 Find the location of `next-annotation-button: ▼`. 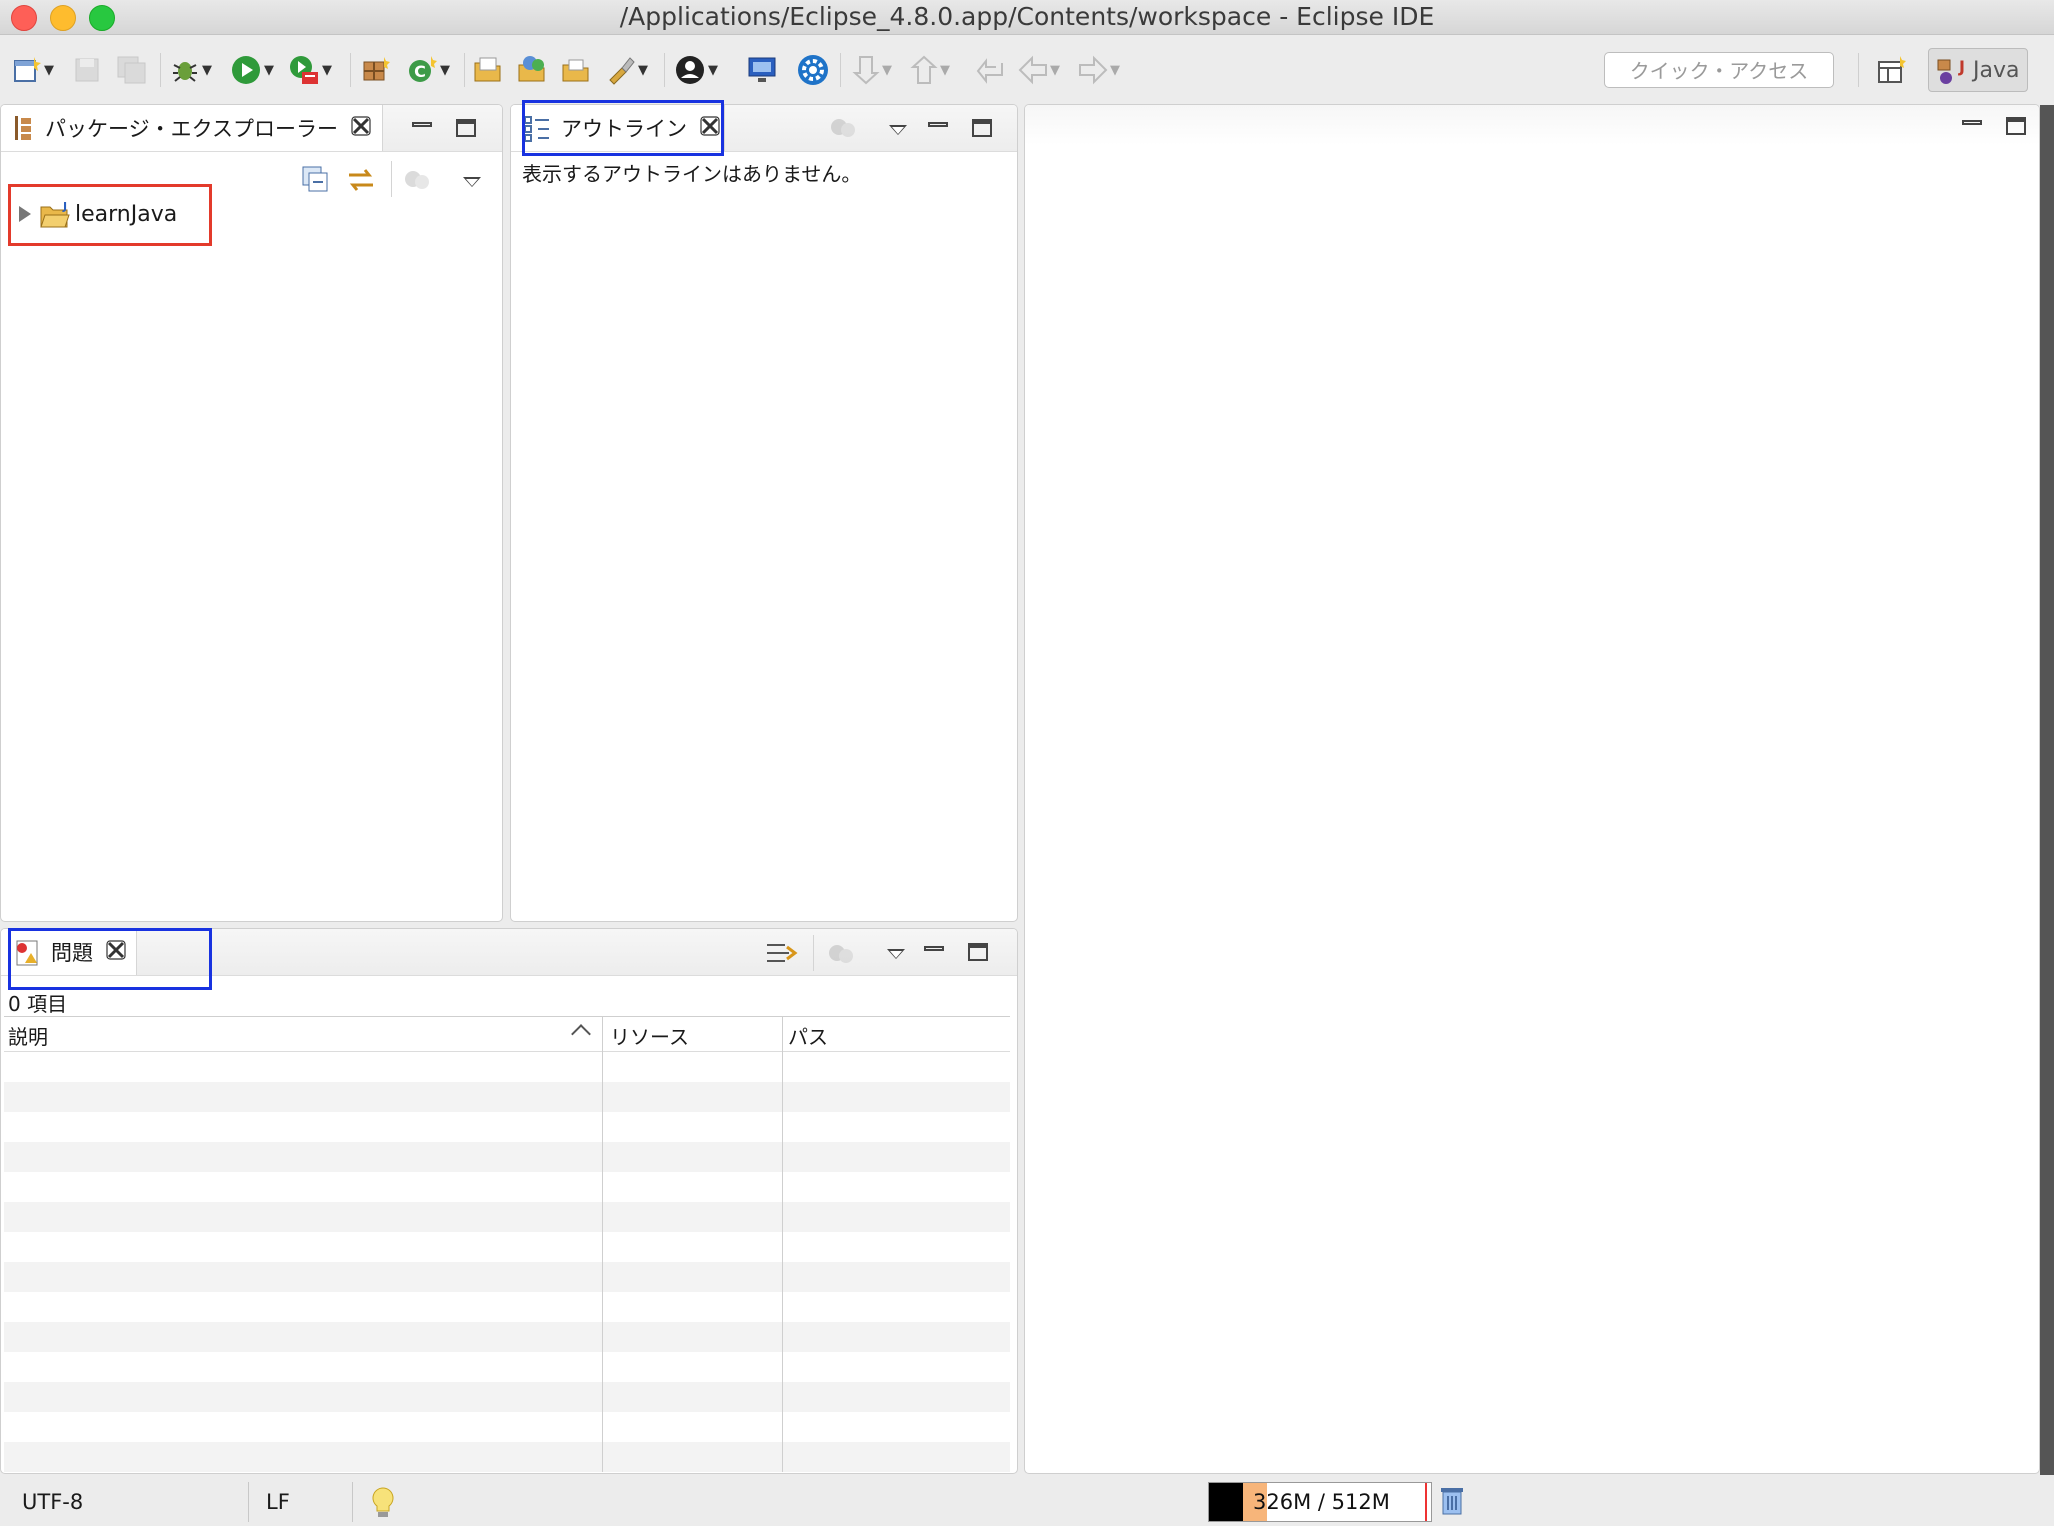

next-annotation-button: ▼ is located at coordinates (872, 70).